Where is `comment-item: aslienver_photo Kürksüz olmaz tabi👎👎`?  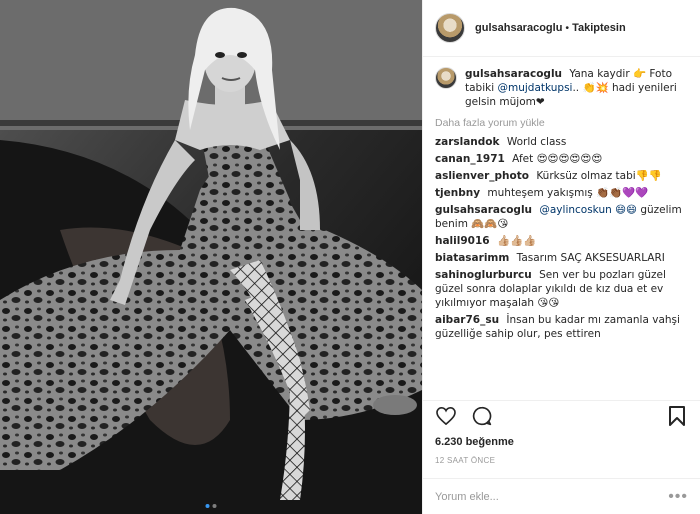
comment-item: aslienver_photo Kürksüz olmaz tabi👎👎 is located at coordinates (561, 176).